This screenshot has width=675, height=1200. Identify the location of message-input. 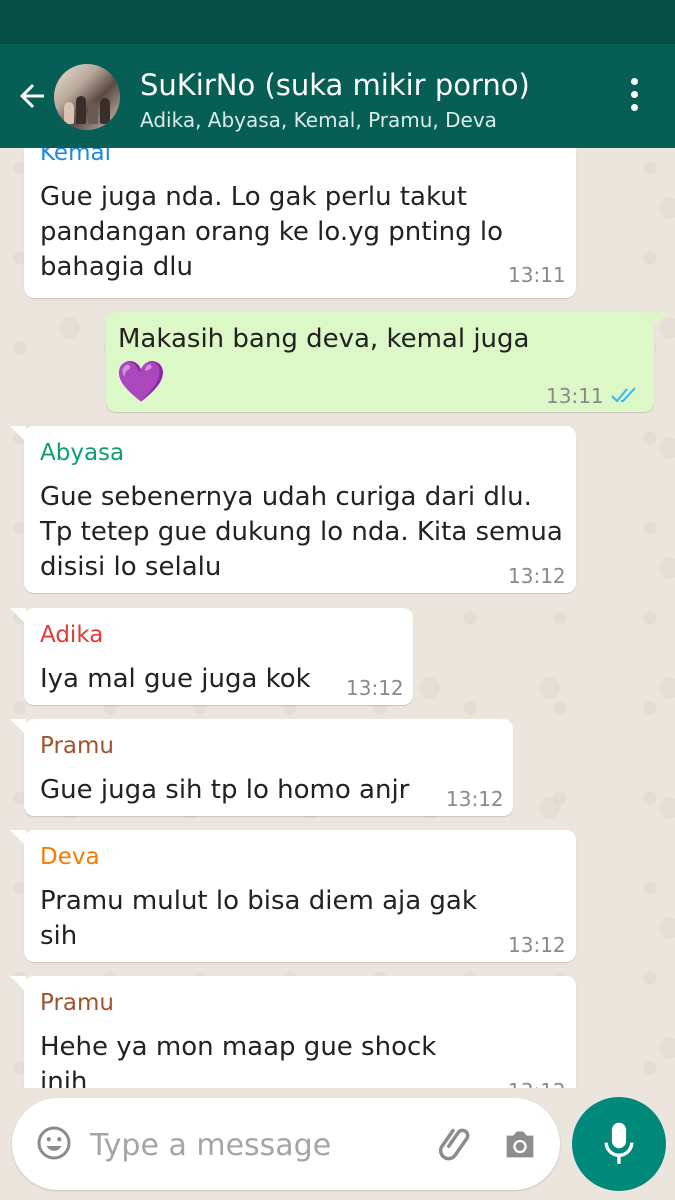
(255, 1145).